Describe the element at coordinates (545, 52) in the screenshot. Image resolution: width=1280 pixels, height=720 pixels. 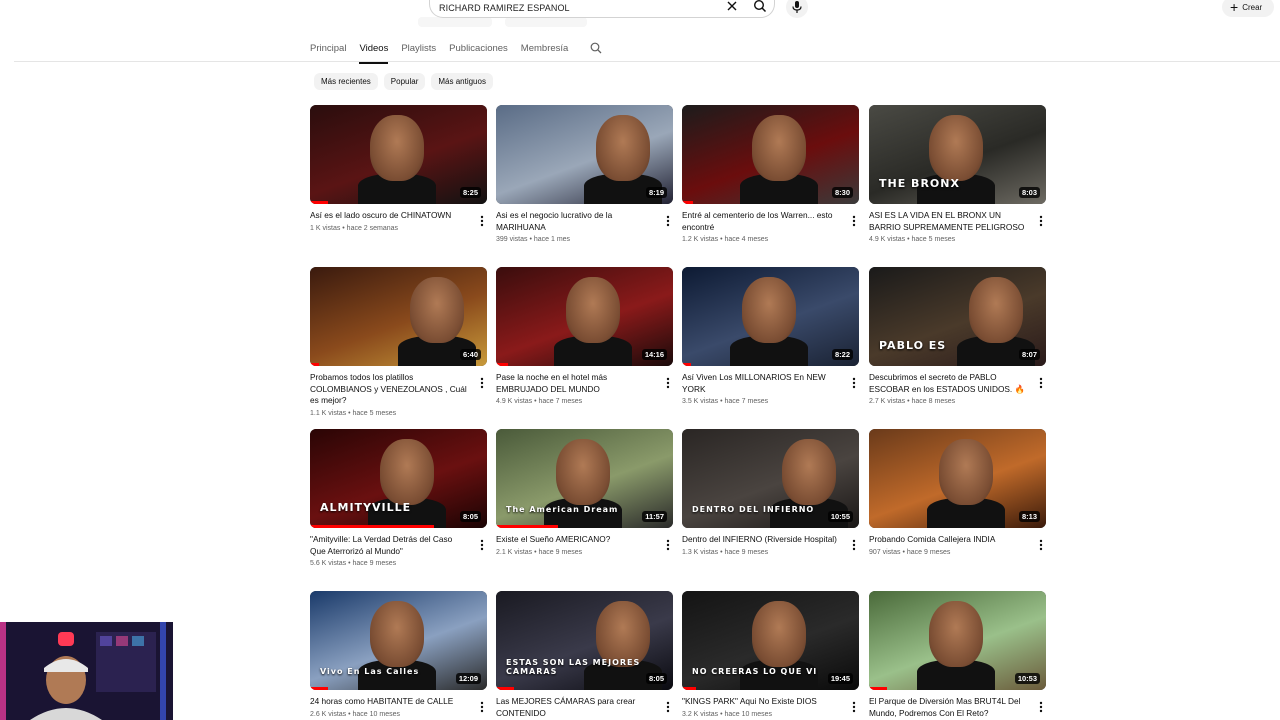
I see `tab-membresia: Membresía` at that location.